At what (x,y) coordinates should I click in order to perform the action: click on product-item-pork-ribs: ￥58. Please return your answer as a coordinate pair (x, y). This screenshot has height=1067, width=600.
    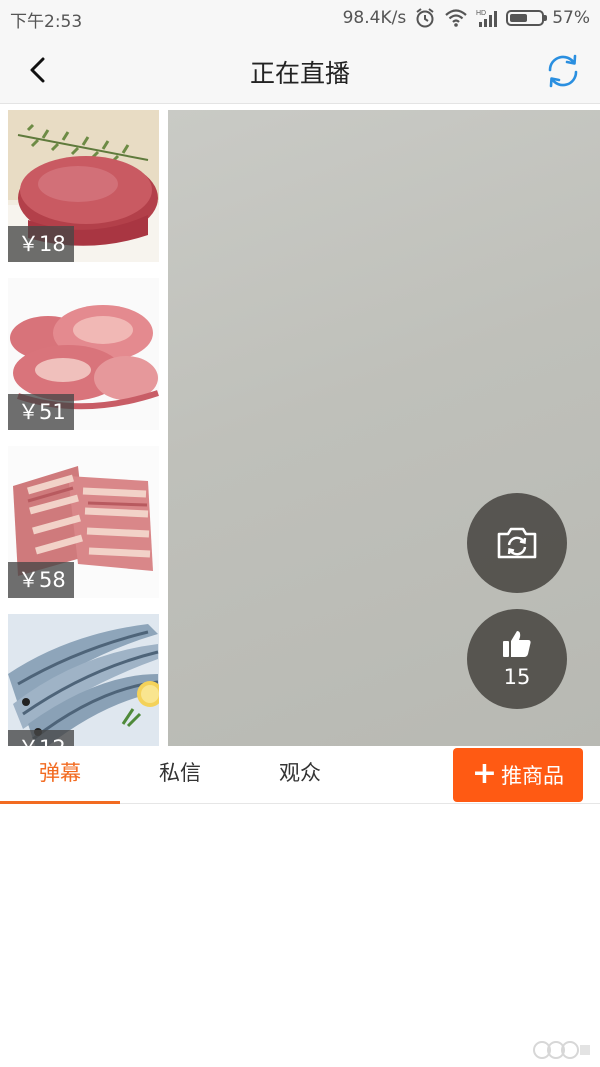
    Looking at the image, I should click on (83, 522).